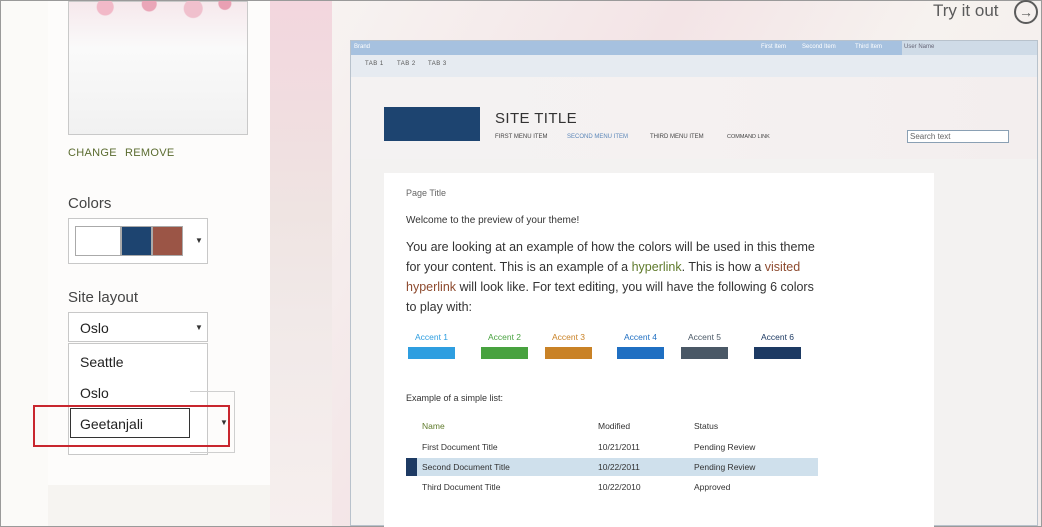 This screenshot has width=1042, height=527. What do you see at coordinates (619, 447) in the screenshot?
I see `cell-modified: 10/21/2011` at bounding box center [619, 447].